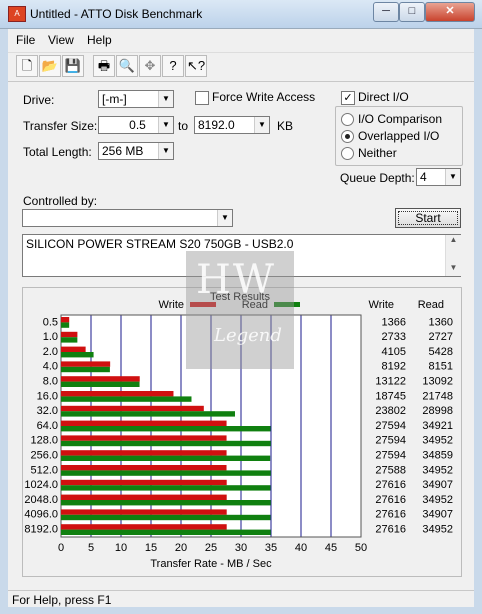  What do you see at coordinates (99, 40) in the screenshot?
I see `menu-help: Help` at bounding box center [99, 40].